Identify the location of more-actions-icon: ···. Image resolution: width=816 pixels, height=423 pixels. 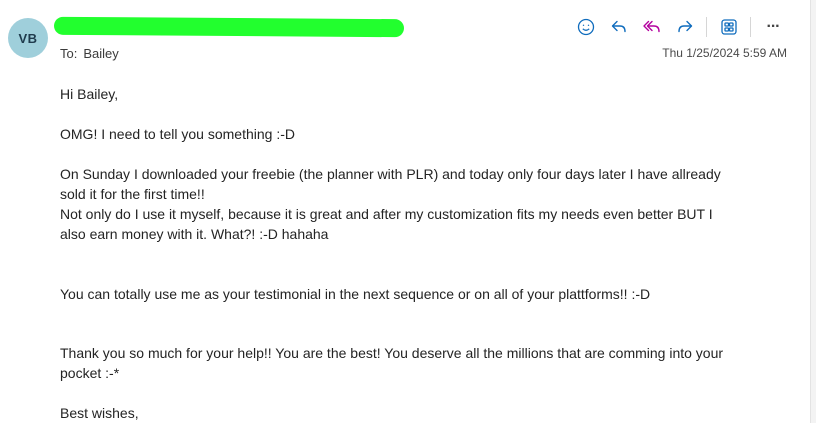
(773, 26).